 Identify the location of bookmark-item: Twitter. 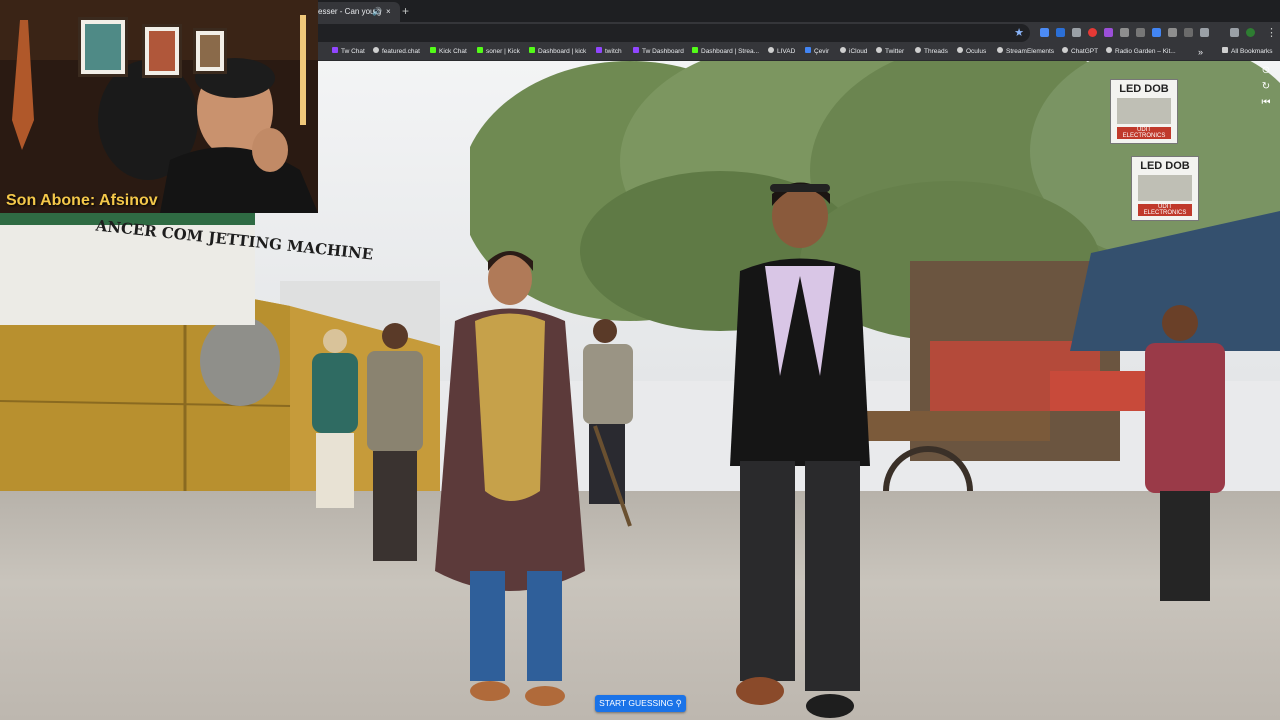
(890, 52).